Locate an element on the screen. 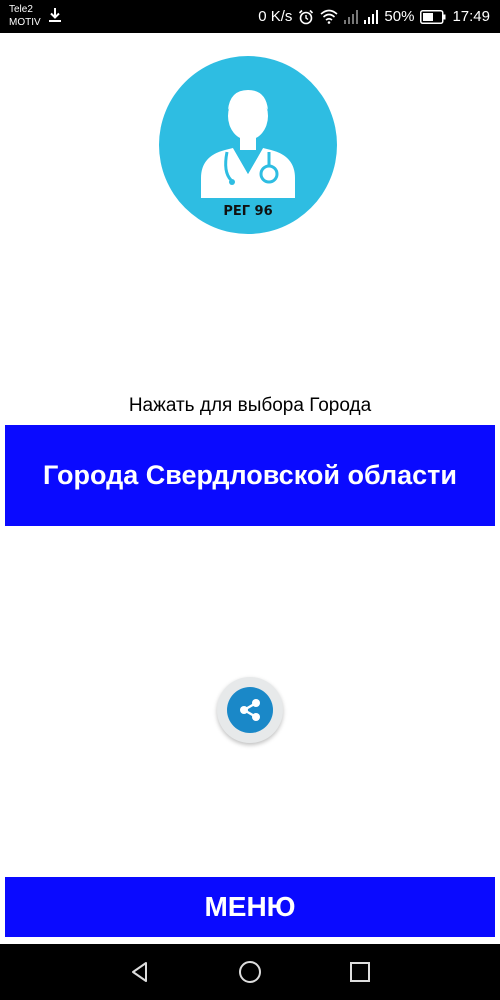 The height and width of the screenshot is (1000, 500). net-speed: 0 K/s is located at coordinates (275, 16).